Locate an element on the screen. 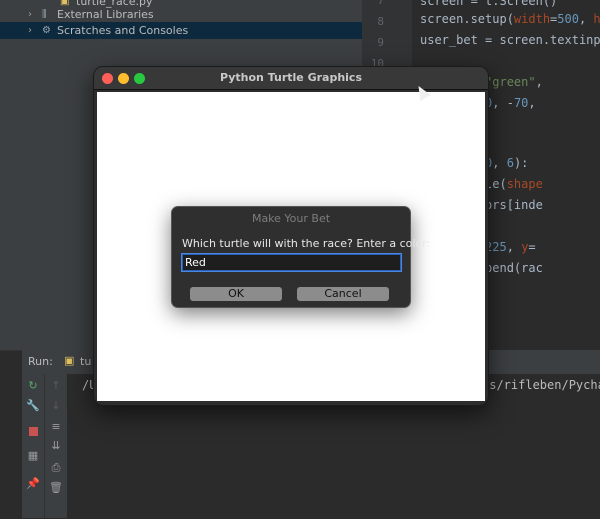 The height and width of the screenshot is (519, 600). run-label: Run: is located at coordinates (40, 361).